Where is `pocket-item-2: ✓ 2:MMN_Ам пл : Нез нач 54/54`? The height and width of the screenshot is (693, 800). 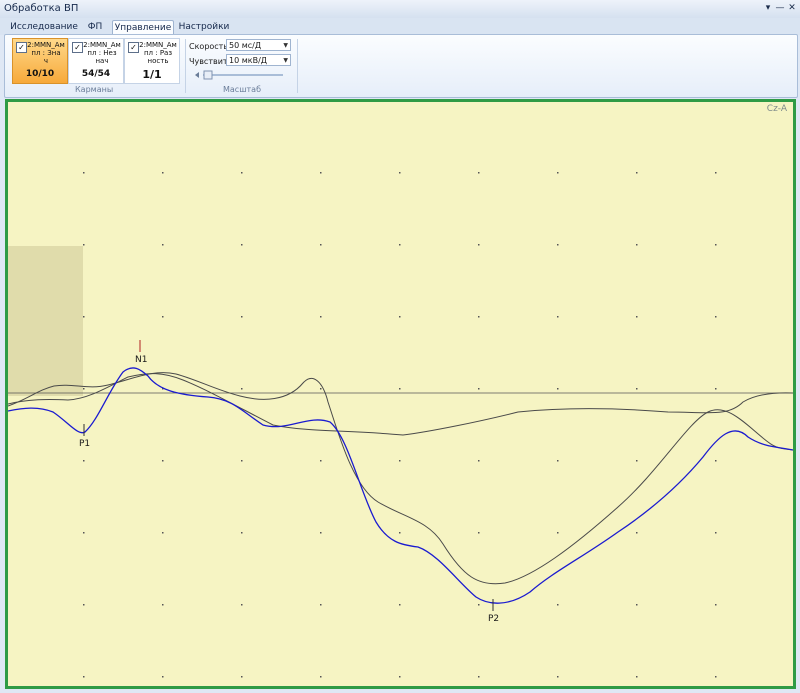 pocket-item-2: ✓ 2:MMN_Ам пл : Нез нач 54/54 is located at coordinates (96, 61).